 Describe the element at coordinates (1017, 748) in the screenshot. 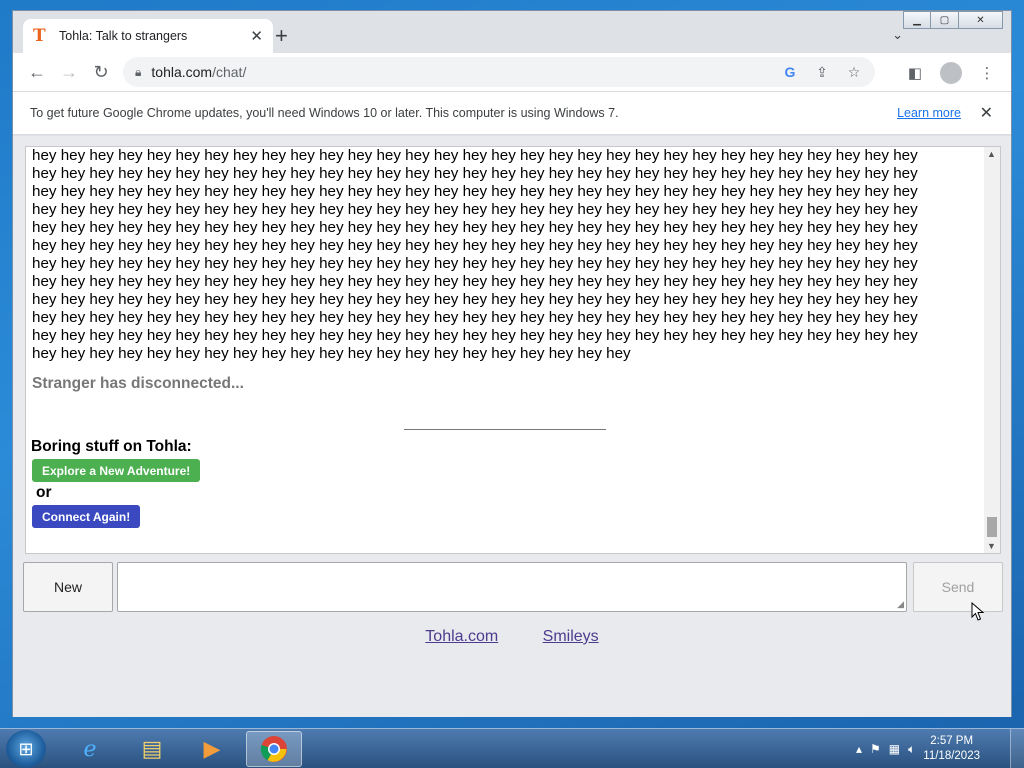

I see `show-desktop-button` at that location.